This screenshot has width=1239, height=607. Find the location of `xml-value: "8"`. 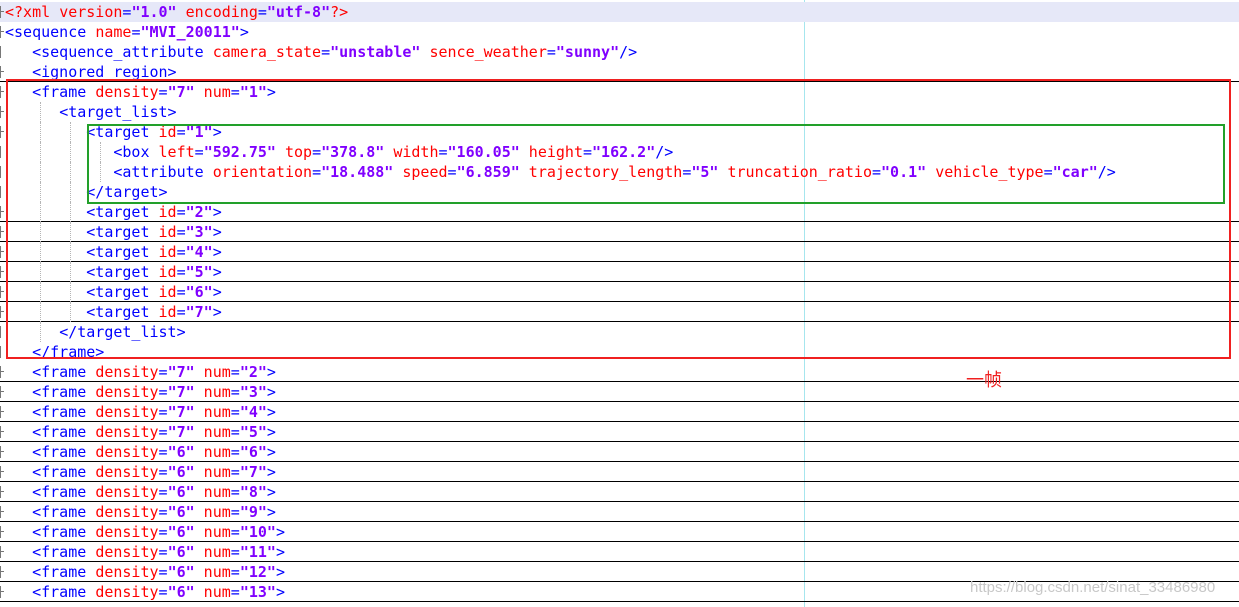

xml-value: "8" is located at coordinates (253, 492).